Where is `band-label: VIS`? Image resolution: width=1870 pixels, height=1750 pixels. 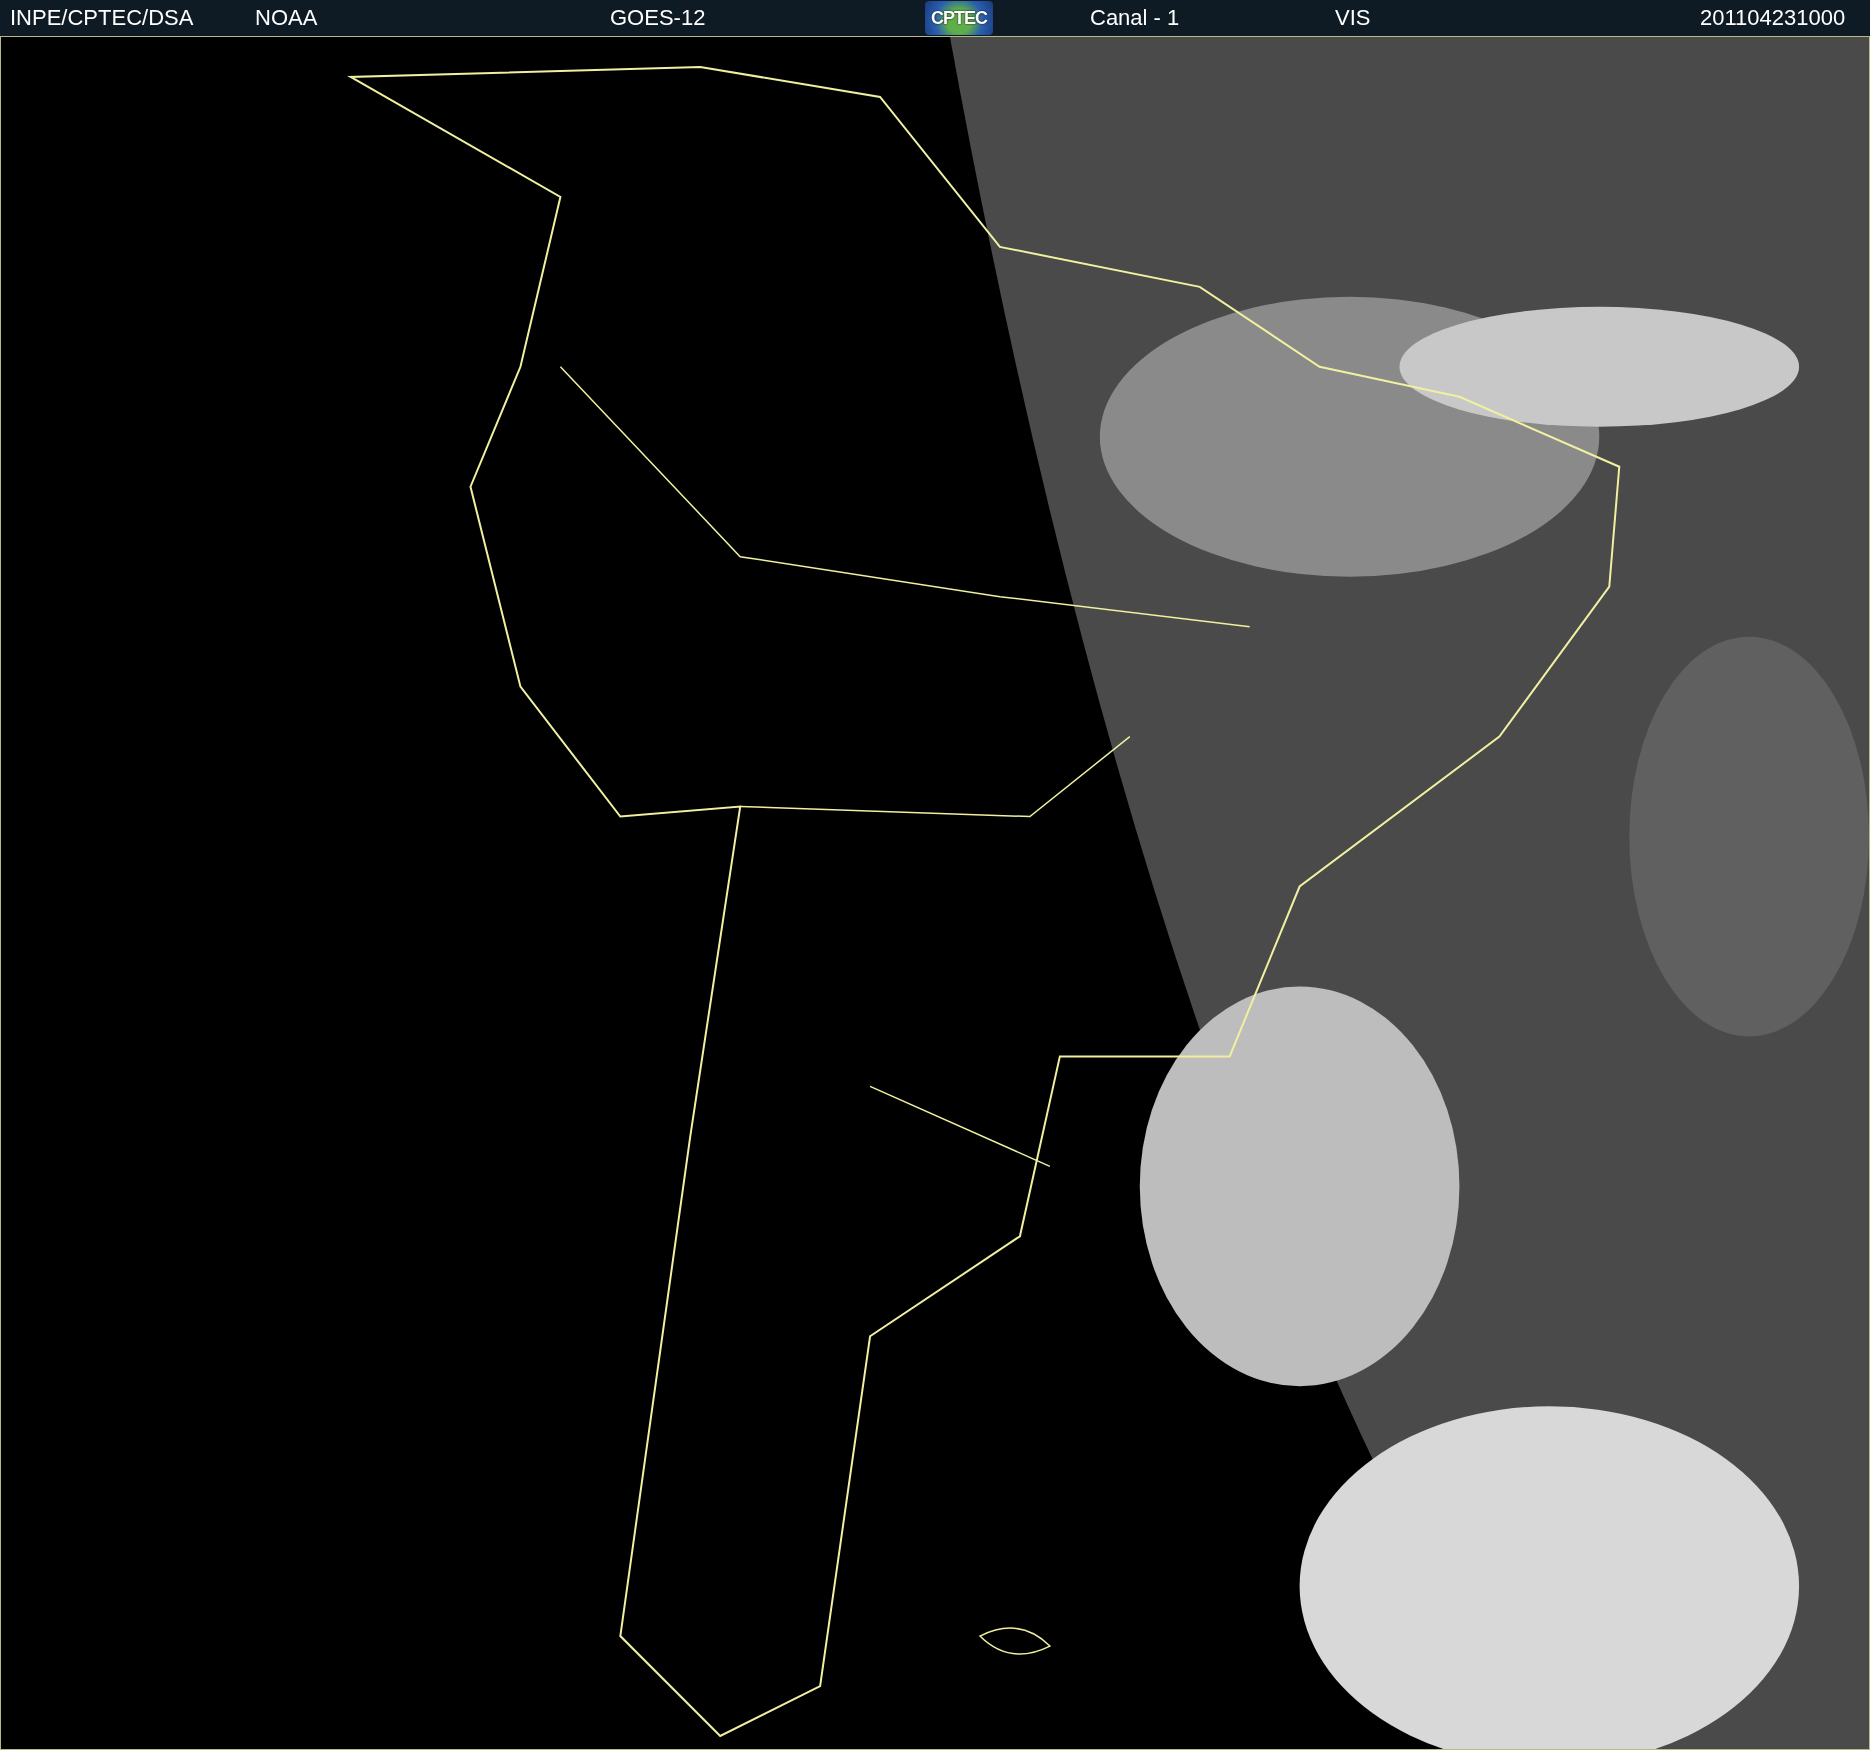
band-label: VIS is located at coordinates (1353, 18).